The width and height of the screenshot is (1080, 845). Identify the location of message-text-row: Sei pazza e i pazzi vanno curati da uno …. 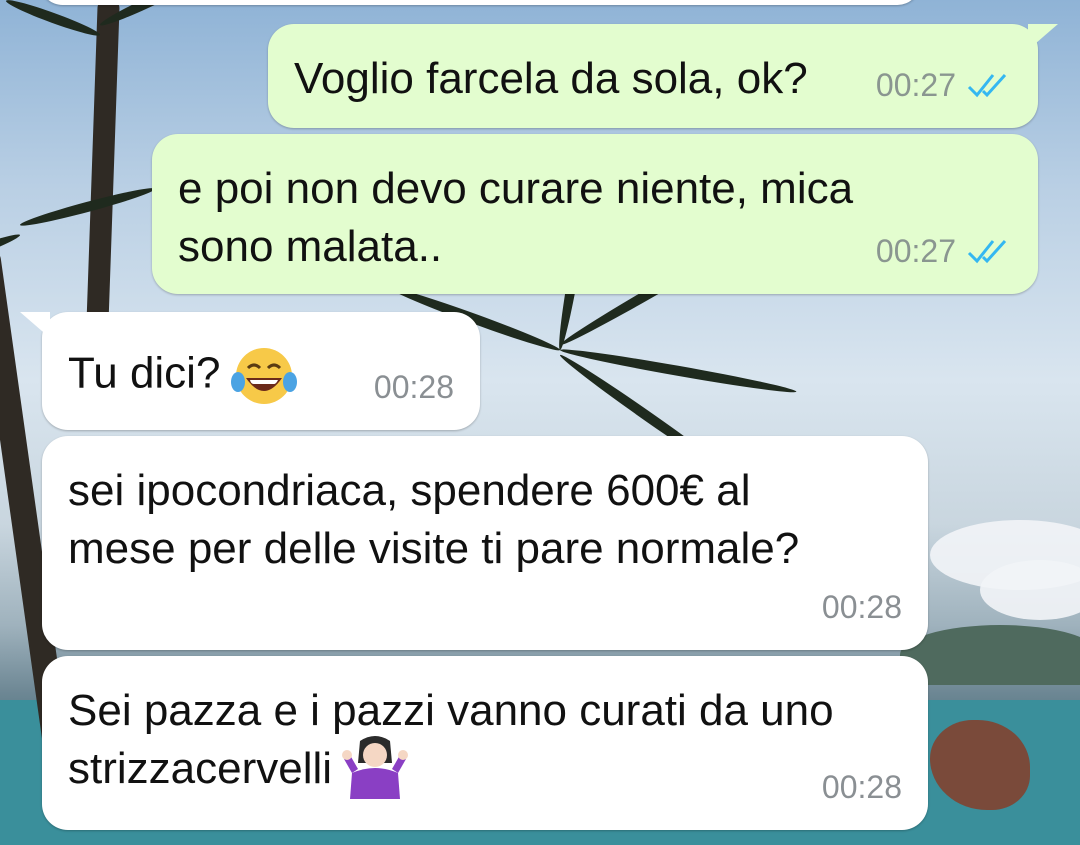
(485, 741).